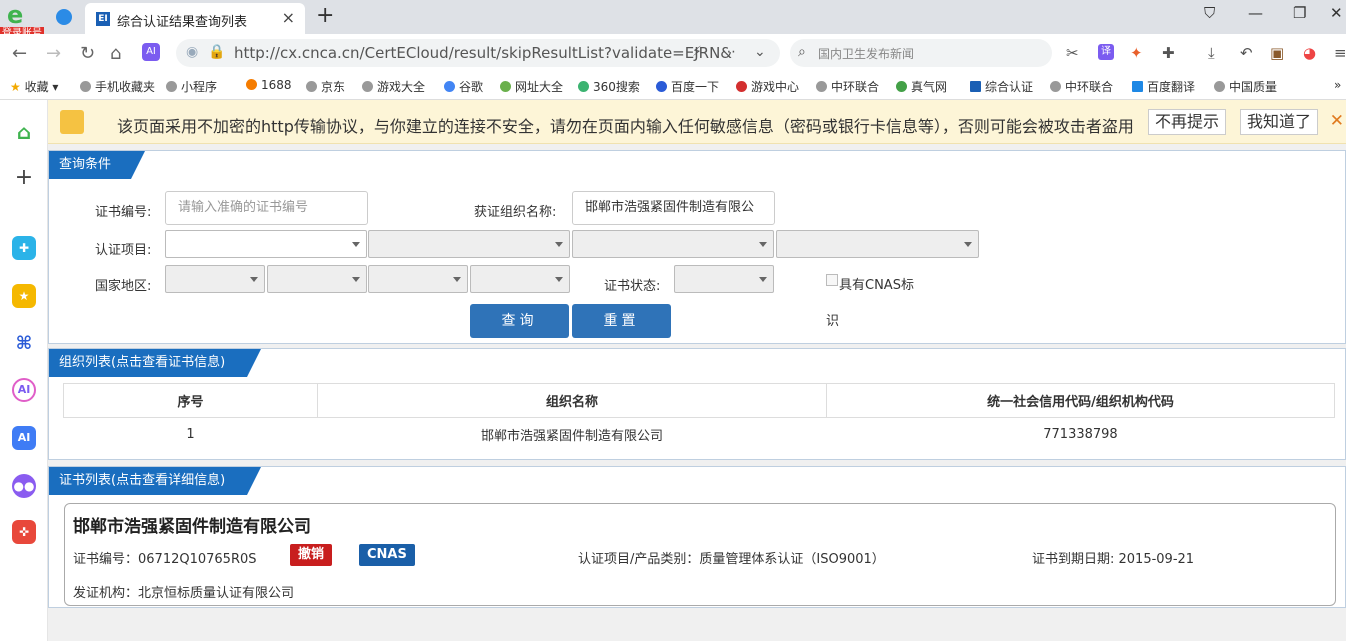 This screenshot has height=641, width=1346. What do you see at coordinates (1168, 53) in the screenshot?
I see `extension-icon: ✚` at bounding box center [1168, 53].